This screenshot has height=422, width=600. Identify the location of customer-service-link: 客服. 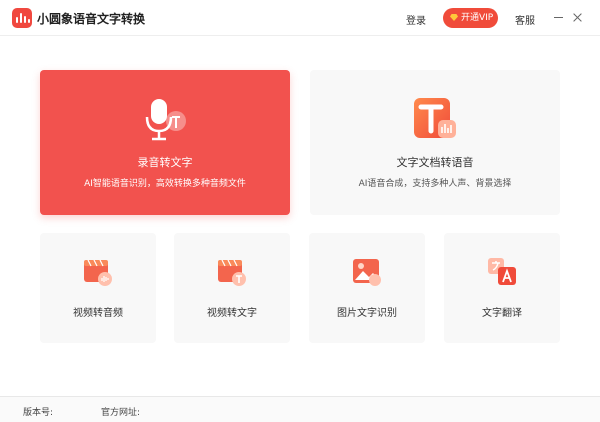
(525, 19).